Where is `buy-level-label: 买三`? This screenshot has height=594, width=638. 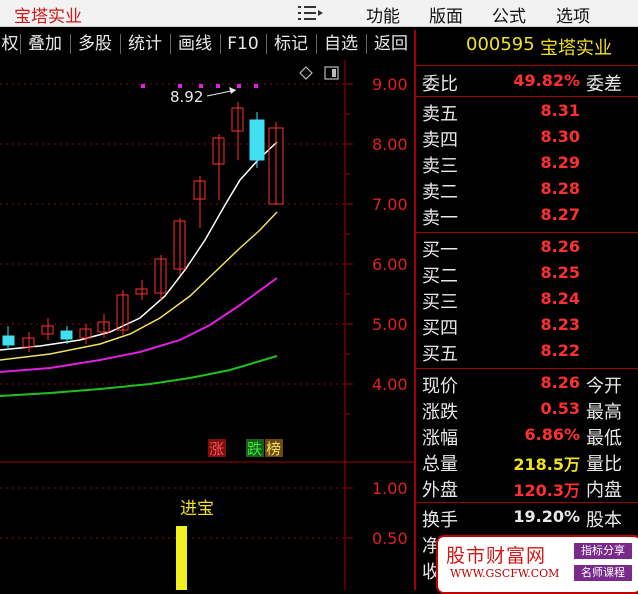
buy-level-label: 买三 is located at coordinates (440, 302).